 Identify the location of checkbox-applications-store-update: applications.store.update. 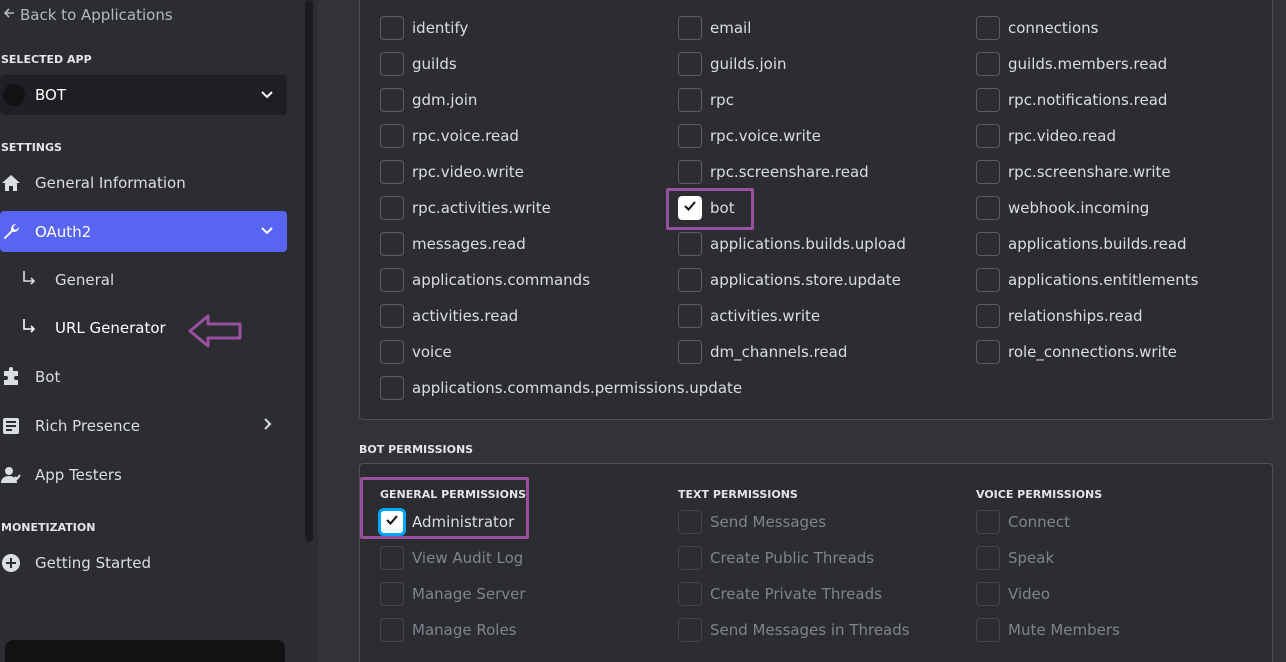
(789, 280).